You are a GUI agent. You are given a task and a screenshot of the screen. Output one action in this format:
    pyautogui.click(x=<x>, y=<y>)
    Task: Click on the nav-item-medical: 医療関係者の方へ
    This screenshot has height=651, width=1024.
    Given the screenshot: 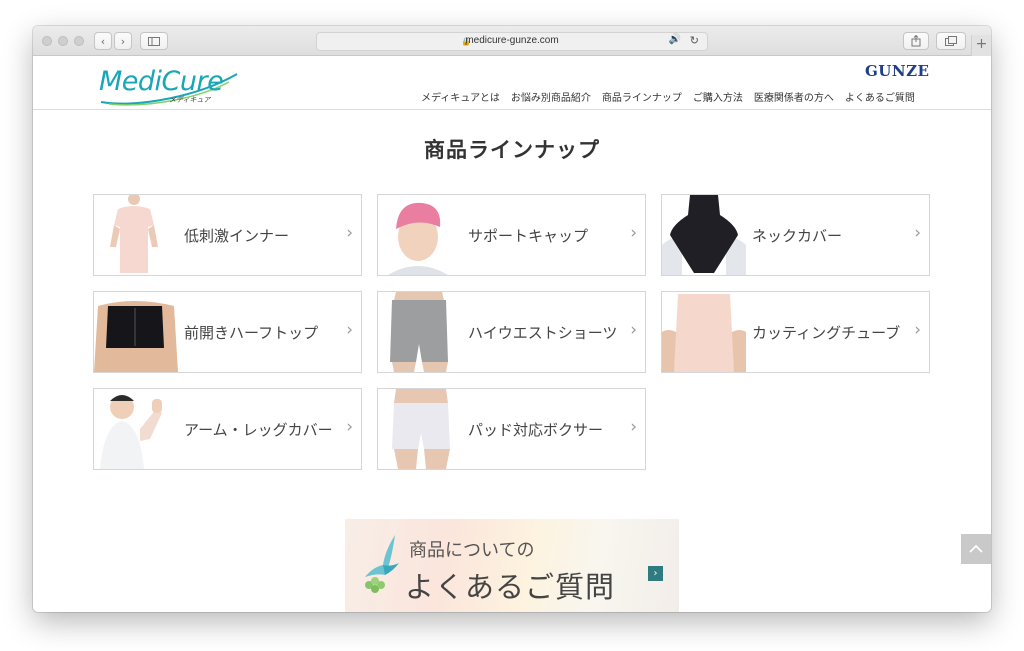 What is the action you would take?
    pyautogui.click(x=794, y=96)
    